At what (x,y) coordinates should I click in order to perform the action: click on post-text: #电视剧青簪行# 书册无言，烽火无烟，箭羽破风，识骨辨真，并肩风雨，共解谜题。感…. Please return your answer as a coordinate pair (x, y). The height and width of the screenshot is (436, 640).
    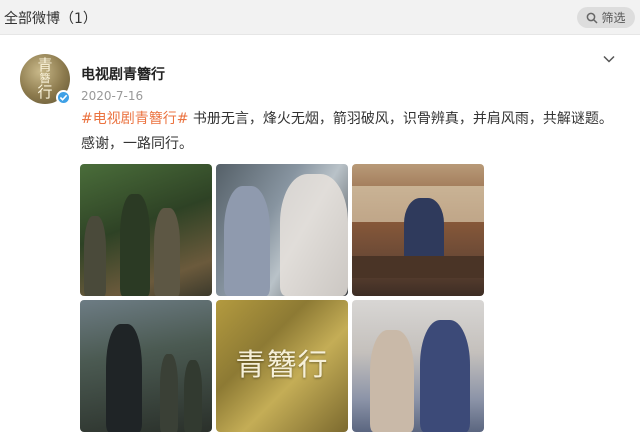
    Looking at the image, I should click on (351, 132).